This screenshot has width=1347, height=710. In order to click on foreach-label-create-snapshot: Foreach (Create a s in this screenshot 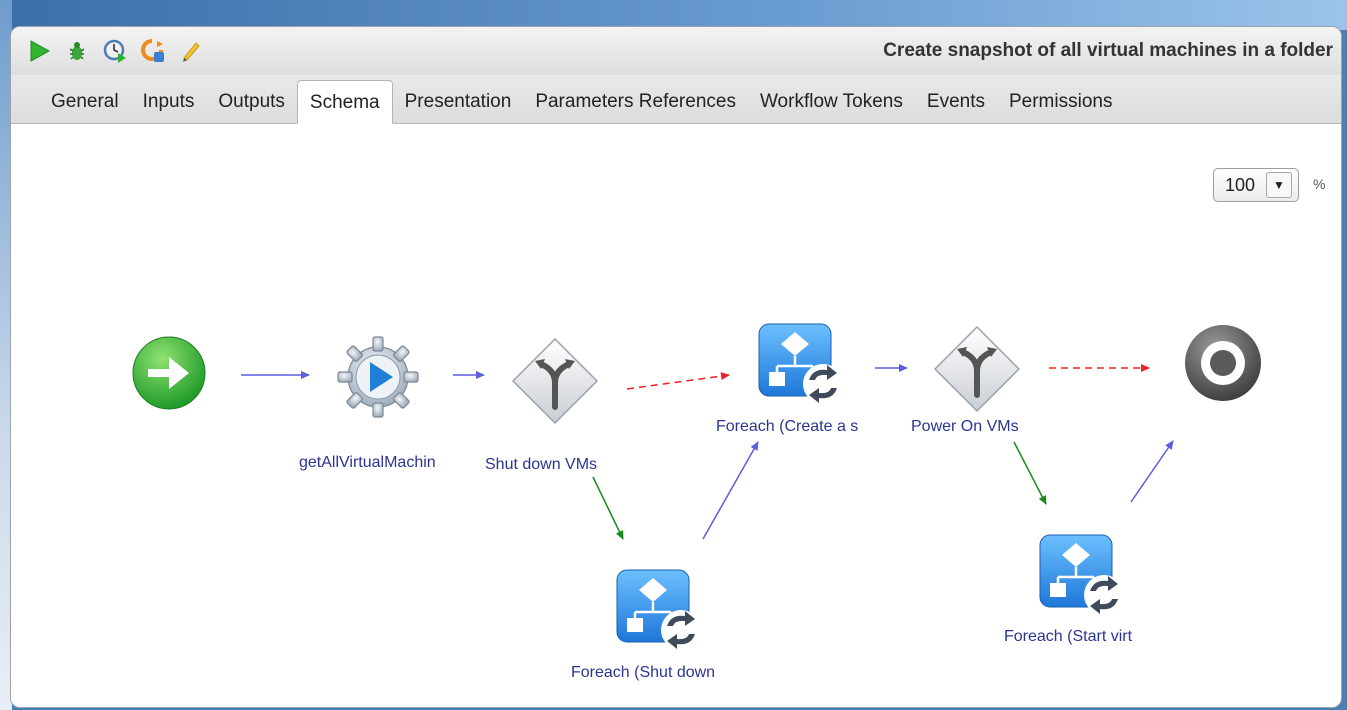, I will do `click(787, 427)`.